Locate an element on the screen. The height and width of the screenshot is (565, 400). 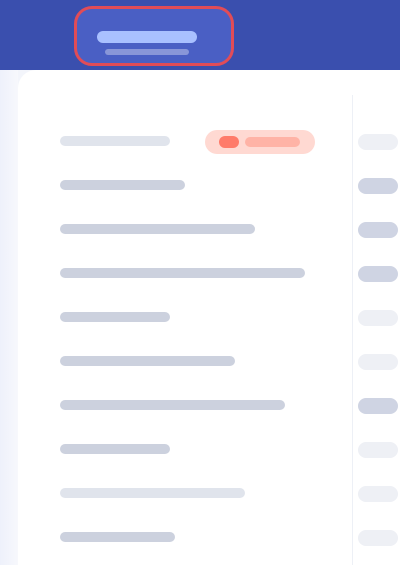
right-column is located at coordinates (378, 340).